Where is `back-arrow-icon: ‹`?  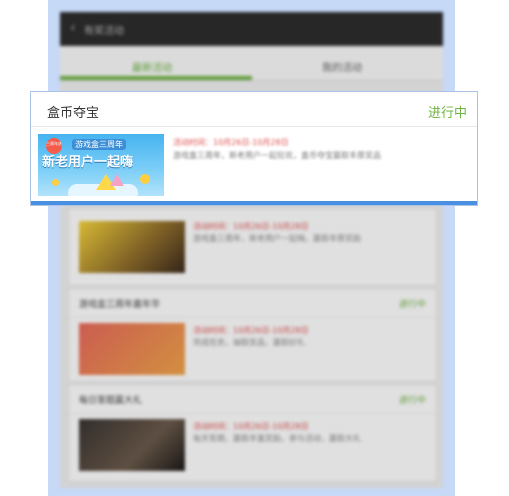
back-arrow-icon: ‹ is located at coordinates (73, 28).